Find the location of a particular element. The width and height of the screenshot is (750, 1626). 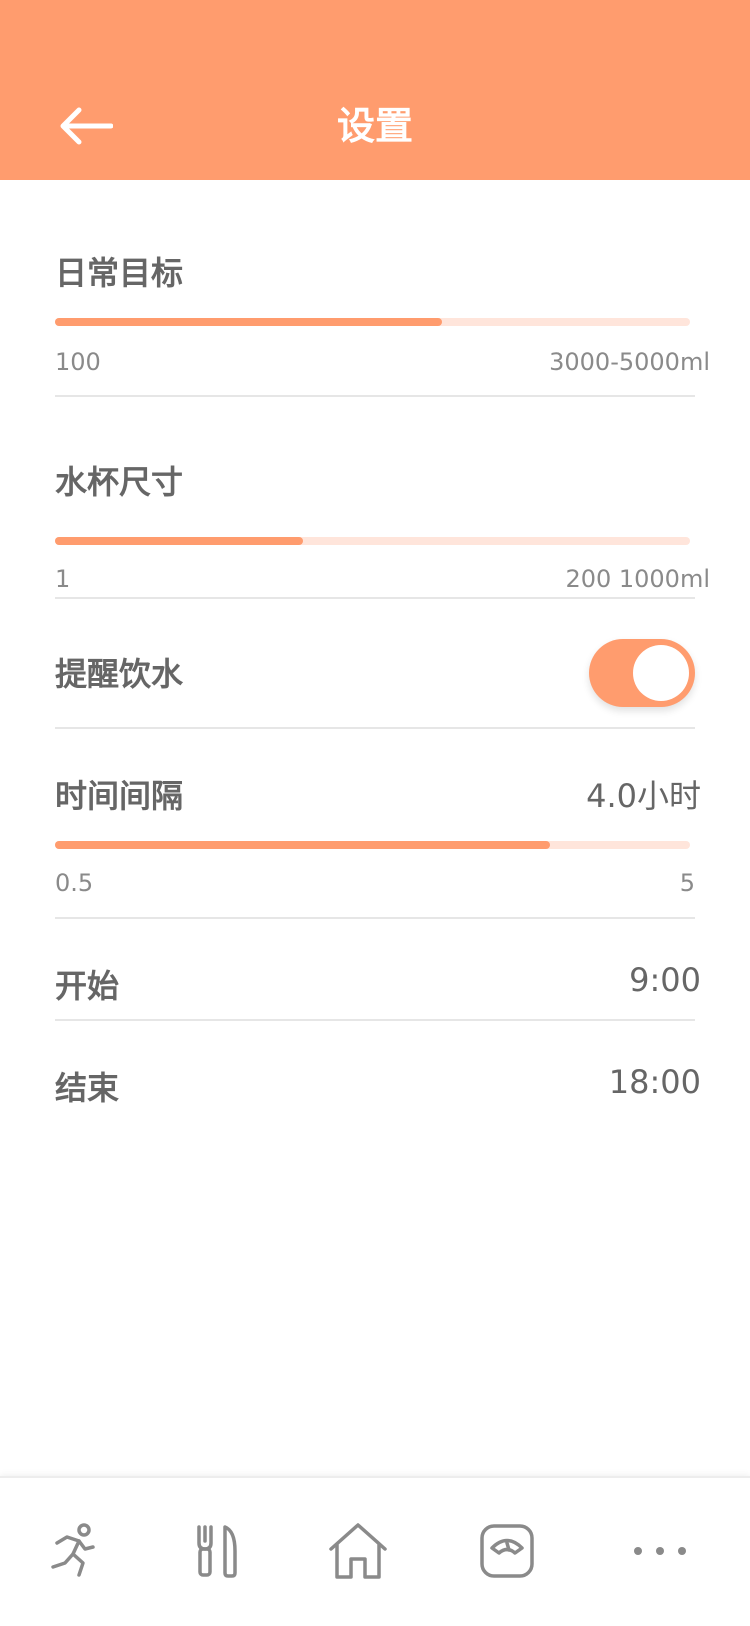

interval-value: 4.0小时 is located at coordinates (643, 796).